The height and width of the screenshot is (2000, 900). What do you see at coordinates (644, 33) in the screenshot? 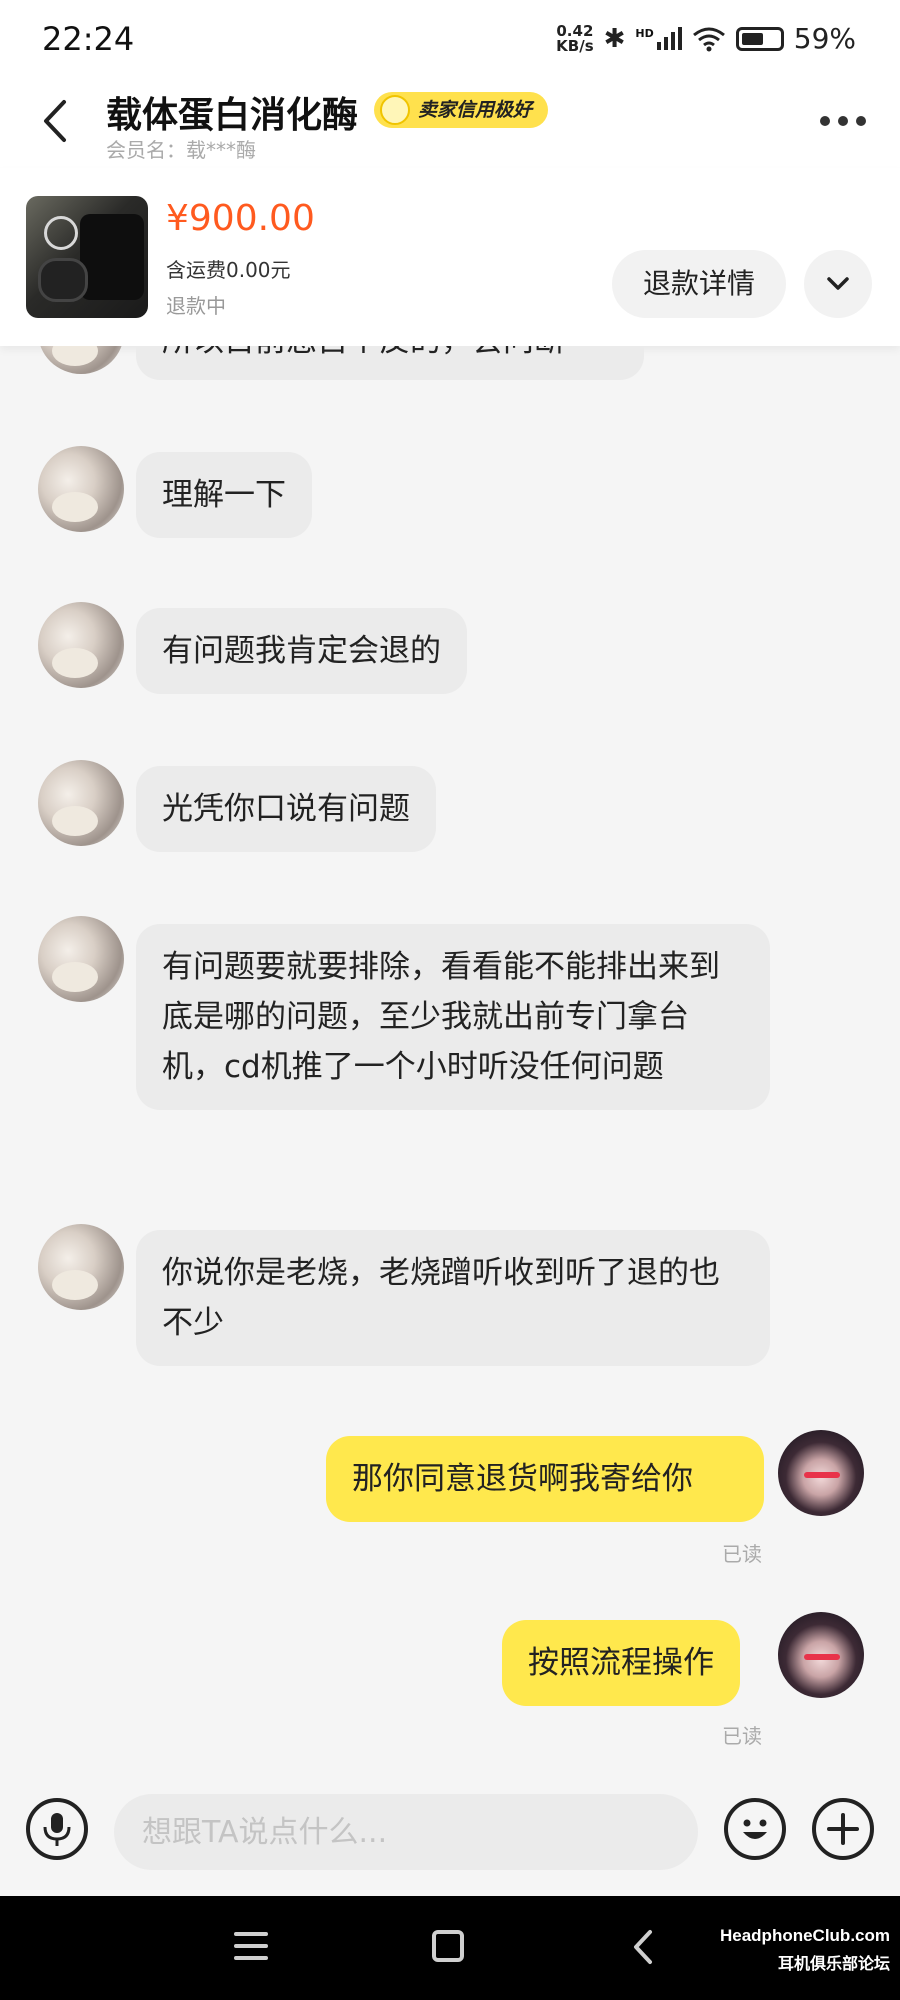
I see `hd-label: HD` at bounding box center [644, 33].